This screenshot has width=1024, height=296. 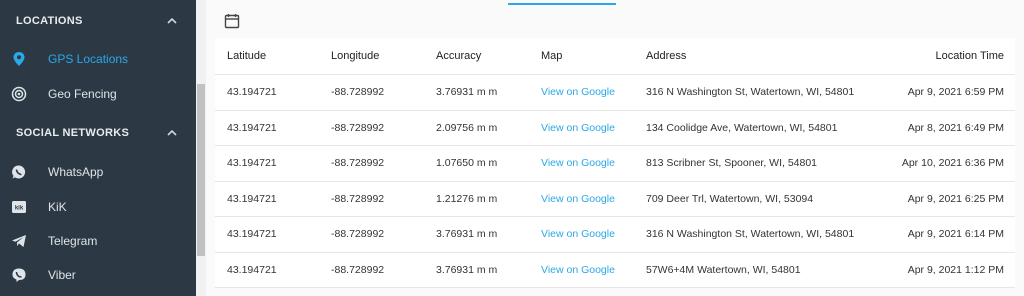 I want to click on cell-address: 709 Deer Trl, Watertown, WI, 53094, so click(x=730, y=198).